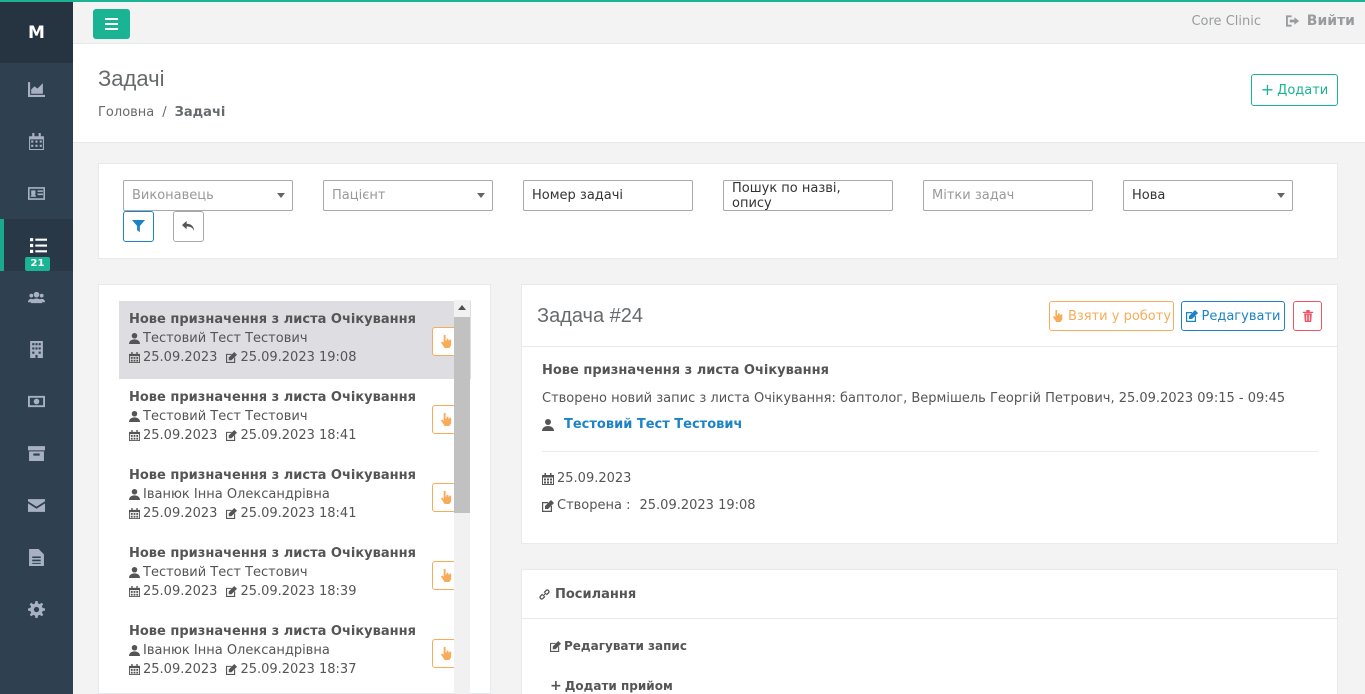 The height and width of the screenshot is (694, 1365). Describe the element at coordinates (930, 451) in the screenshot. I see `divider` at that location.